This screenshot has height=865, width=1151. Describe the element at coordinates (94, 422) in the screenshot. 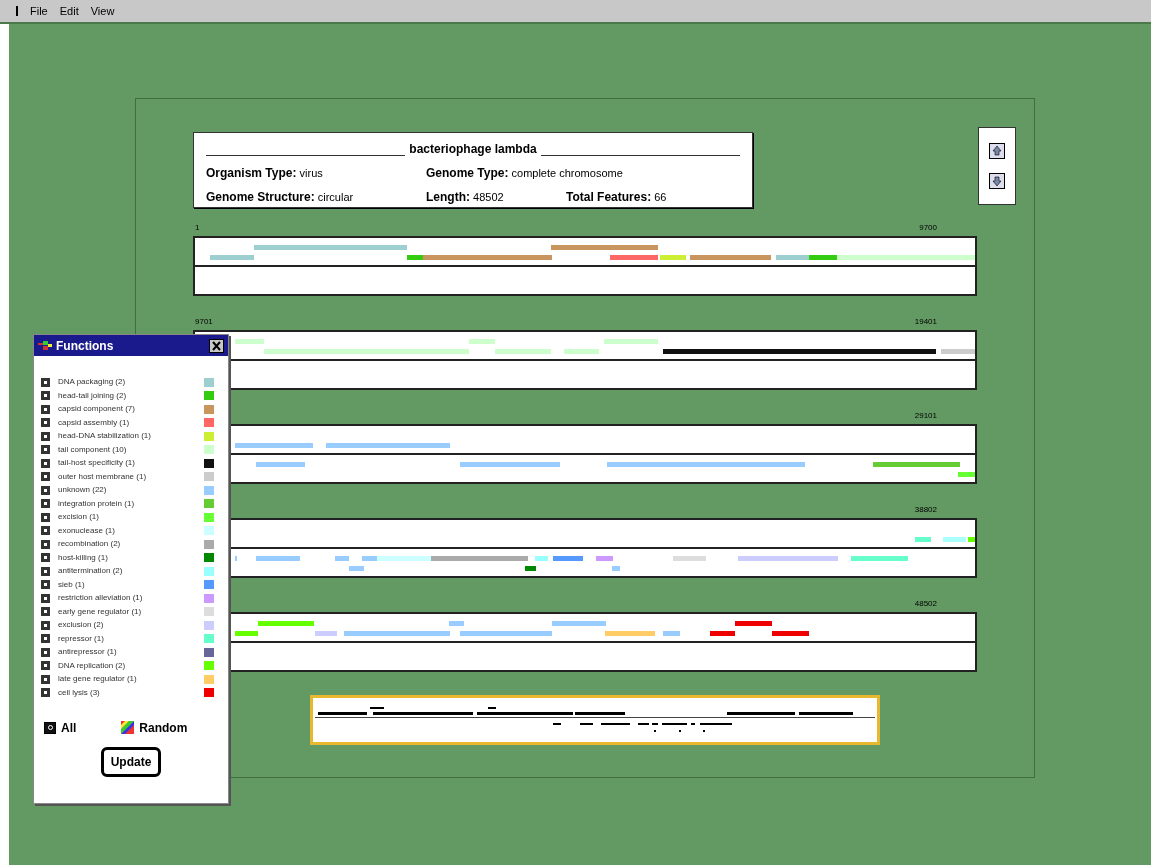

I see `function-label: capsid assembly (1)` at that location.